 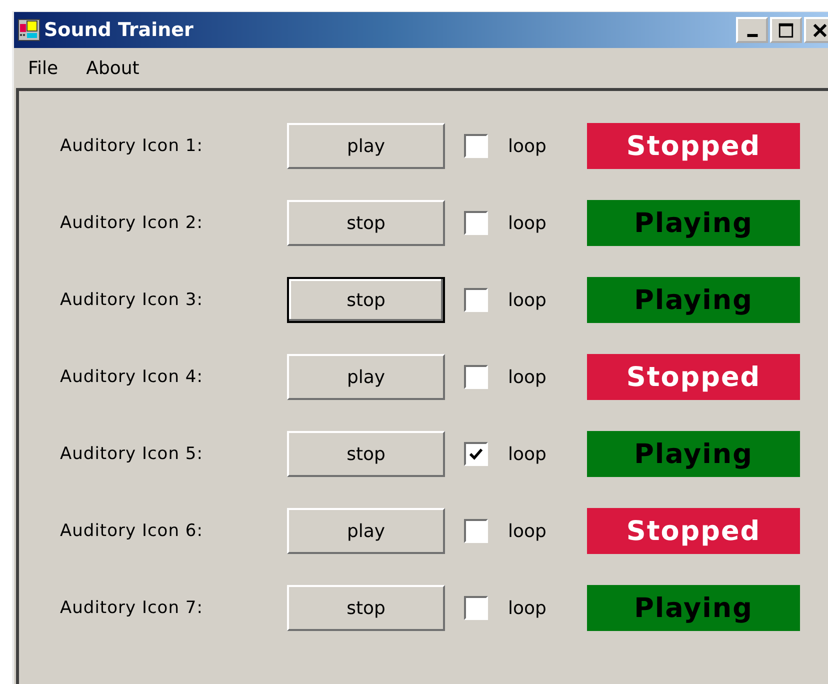 I want to click on minimize-button, so click(x=752, y=30).